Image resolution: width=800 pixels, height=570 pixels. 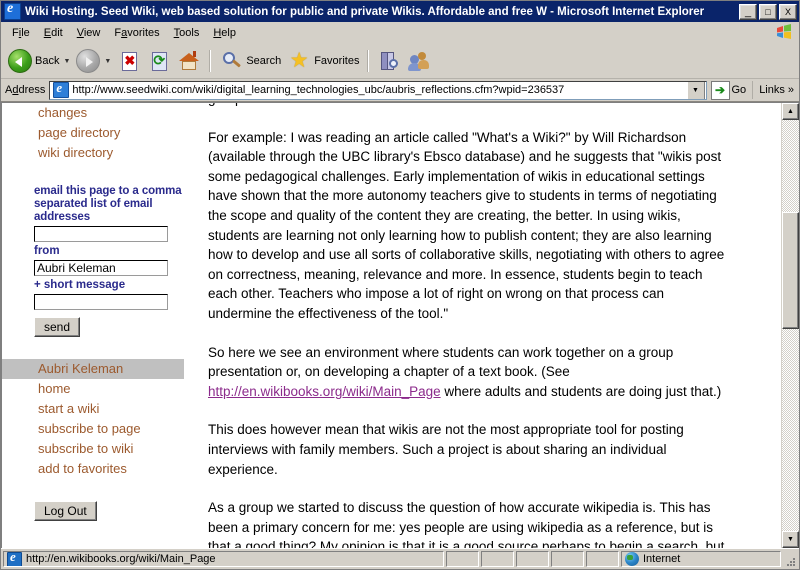 I want to click on forward-dropdown-icon: ▼, so click(x=107, y=61).